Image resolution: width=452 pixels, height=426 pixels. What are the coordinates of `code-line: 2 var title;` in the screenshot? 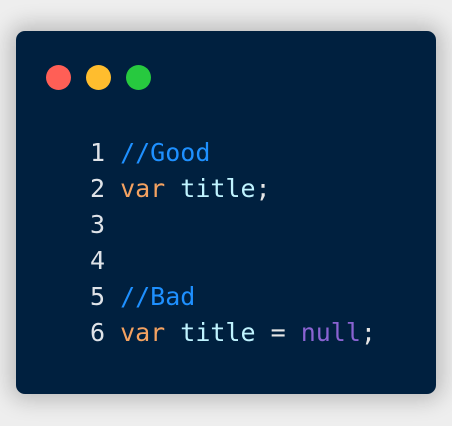 It's located at (225, 189).